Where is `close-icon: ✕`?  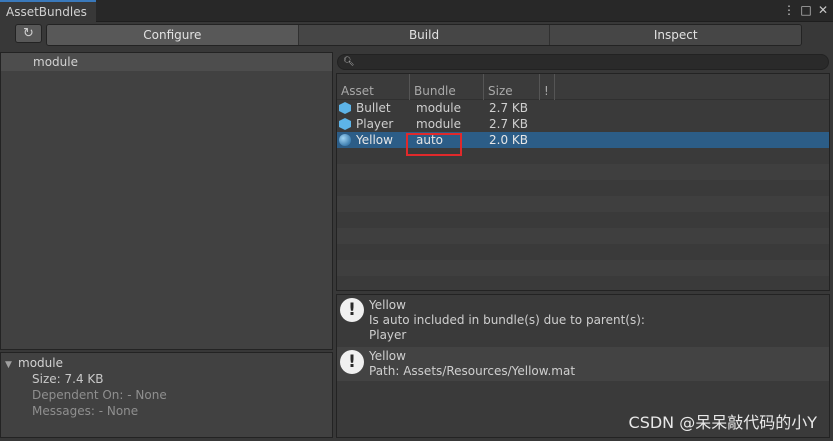 close-icon: ✕ is located at coordinates (823, 10).